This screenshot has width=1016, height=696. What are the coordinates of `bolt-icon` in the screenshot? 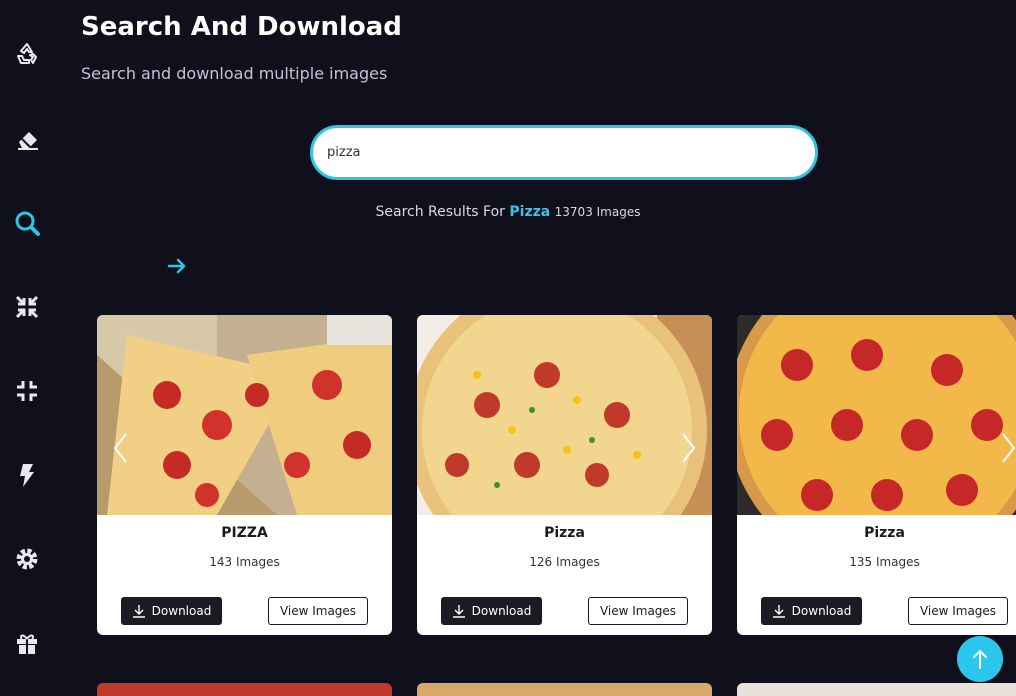 It's located at (27, 475).